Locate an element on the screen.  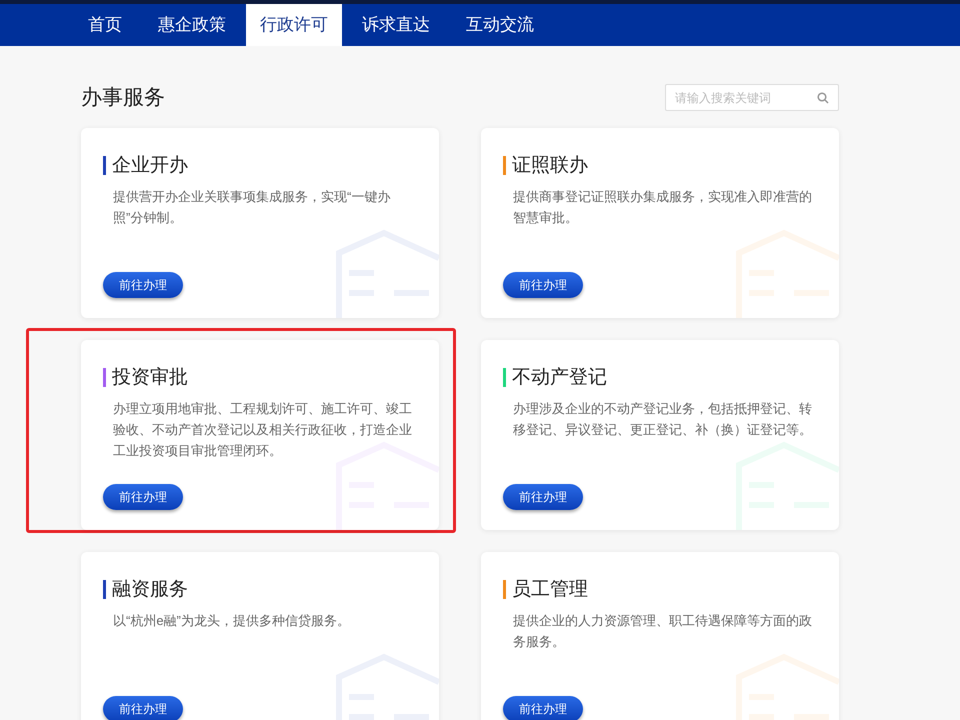
card-title: 证照联办 is located at coordinates (550, 166).